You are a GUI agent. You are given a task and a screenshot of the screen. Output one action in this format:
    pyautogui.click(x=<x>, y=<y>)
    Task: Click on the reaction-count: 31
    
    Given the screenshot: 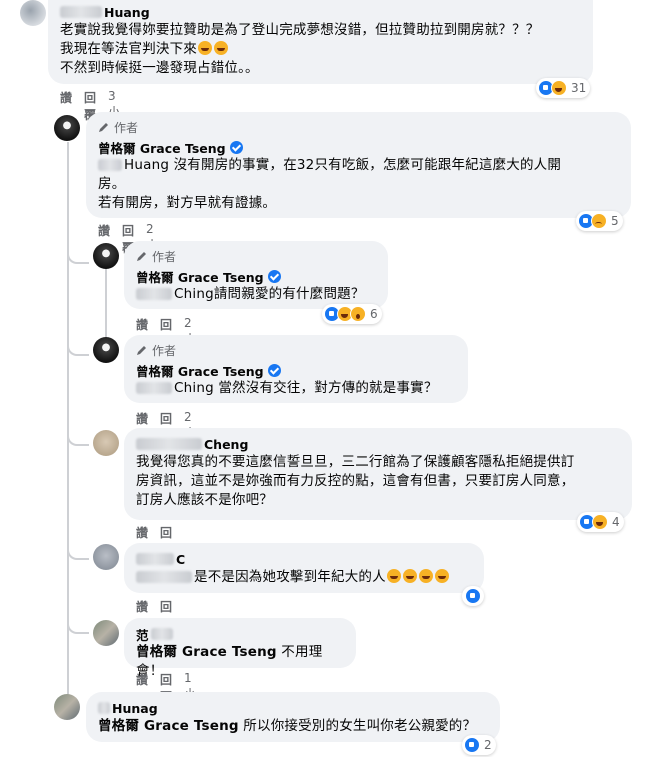 What is the action you would take?
    pyautogui.click(x=579, y=88)
    